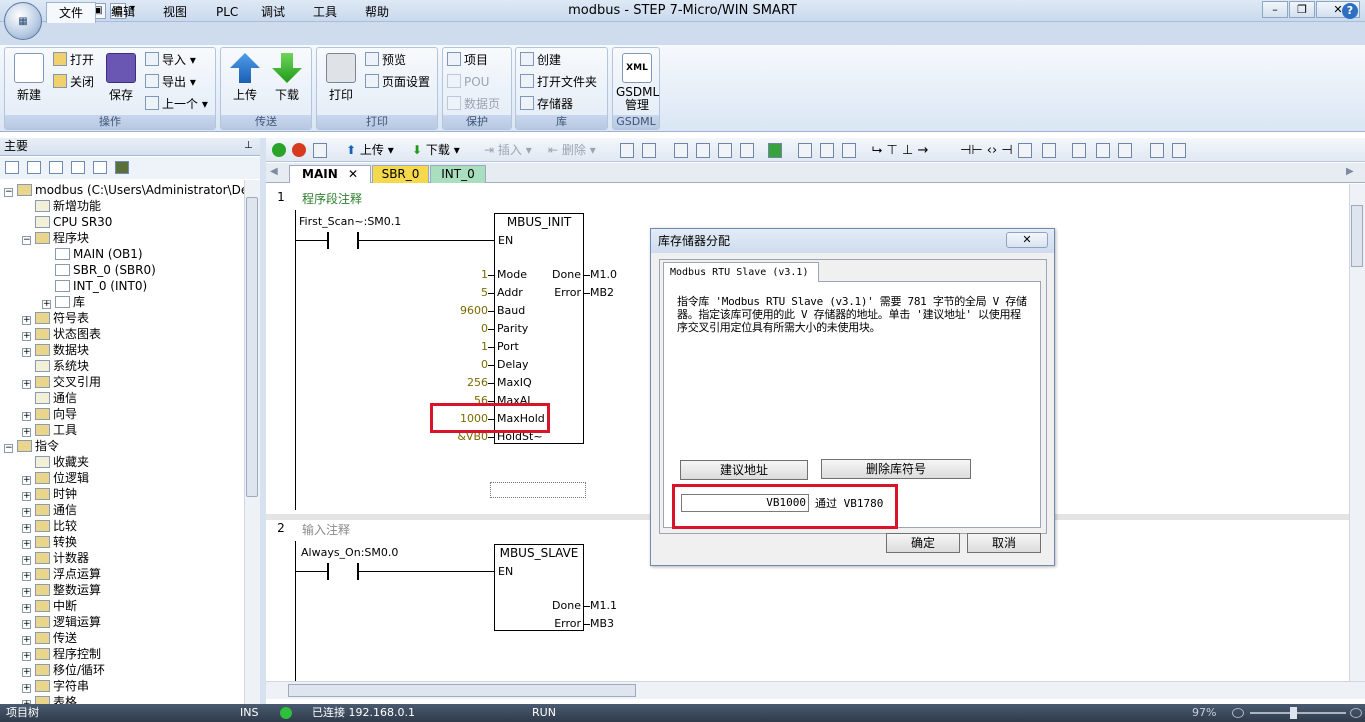  What do you see at coordinates (900, 150) in the screenshot?
I see `ladder-branch-icons: ⮡ ⊤ ⊥ →` at bounding box center [900, 150].